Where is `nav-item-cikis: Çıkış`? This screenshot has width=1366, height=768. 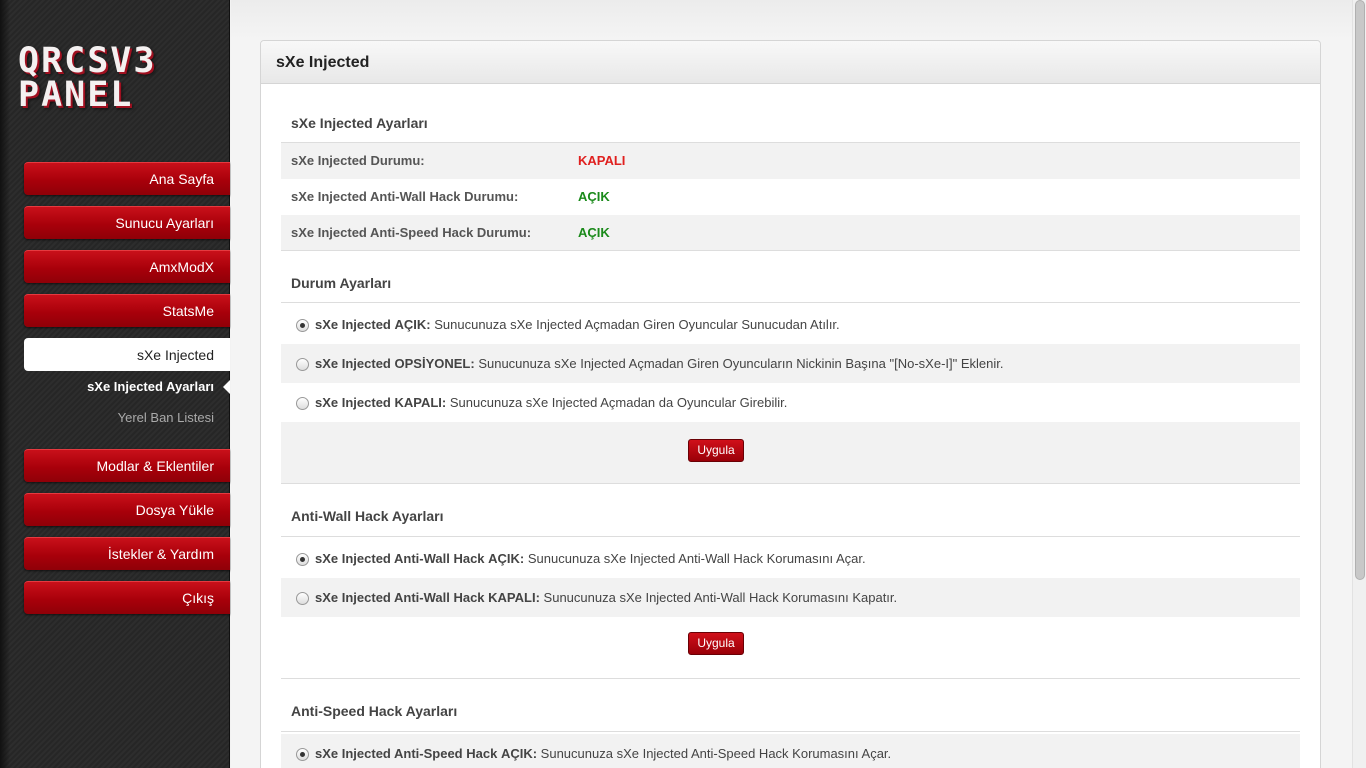
nav-item-cikis: Çıkış is located at coordinates (127, 597).